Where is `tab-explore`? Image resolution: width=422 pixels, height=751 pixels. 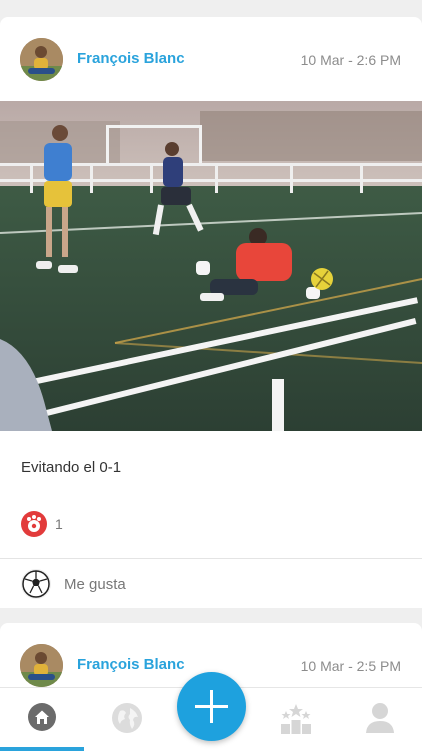
tab-explore is located at coordinates (126, 719).